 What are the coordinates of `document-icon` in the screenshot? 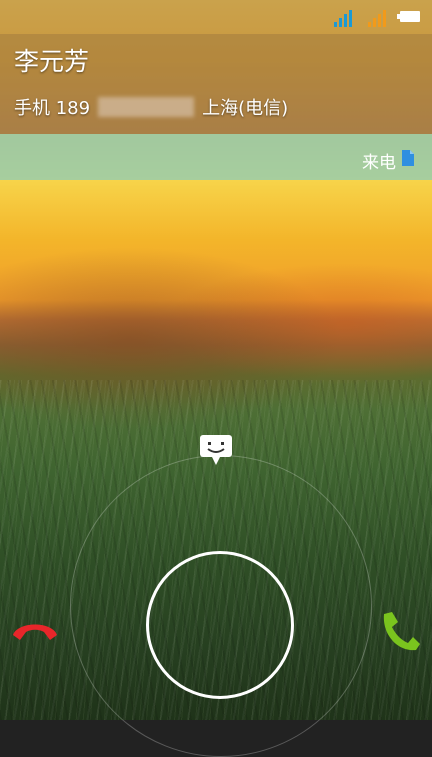 It's located at (408, 158).